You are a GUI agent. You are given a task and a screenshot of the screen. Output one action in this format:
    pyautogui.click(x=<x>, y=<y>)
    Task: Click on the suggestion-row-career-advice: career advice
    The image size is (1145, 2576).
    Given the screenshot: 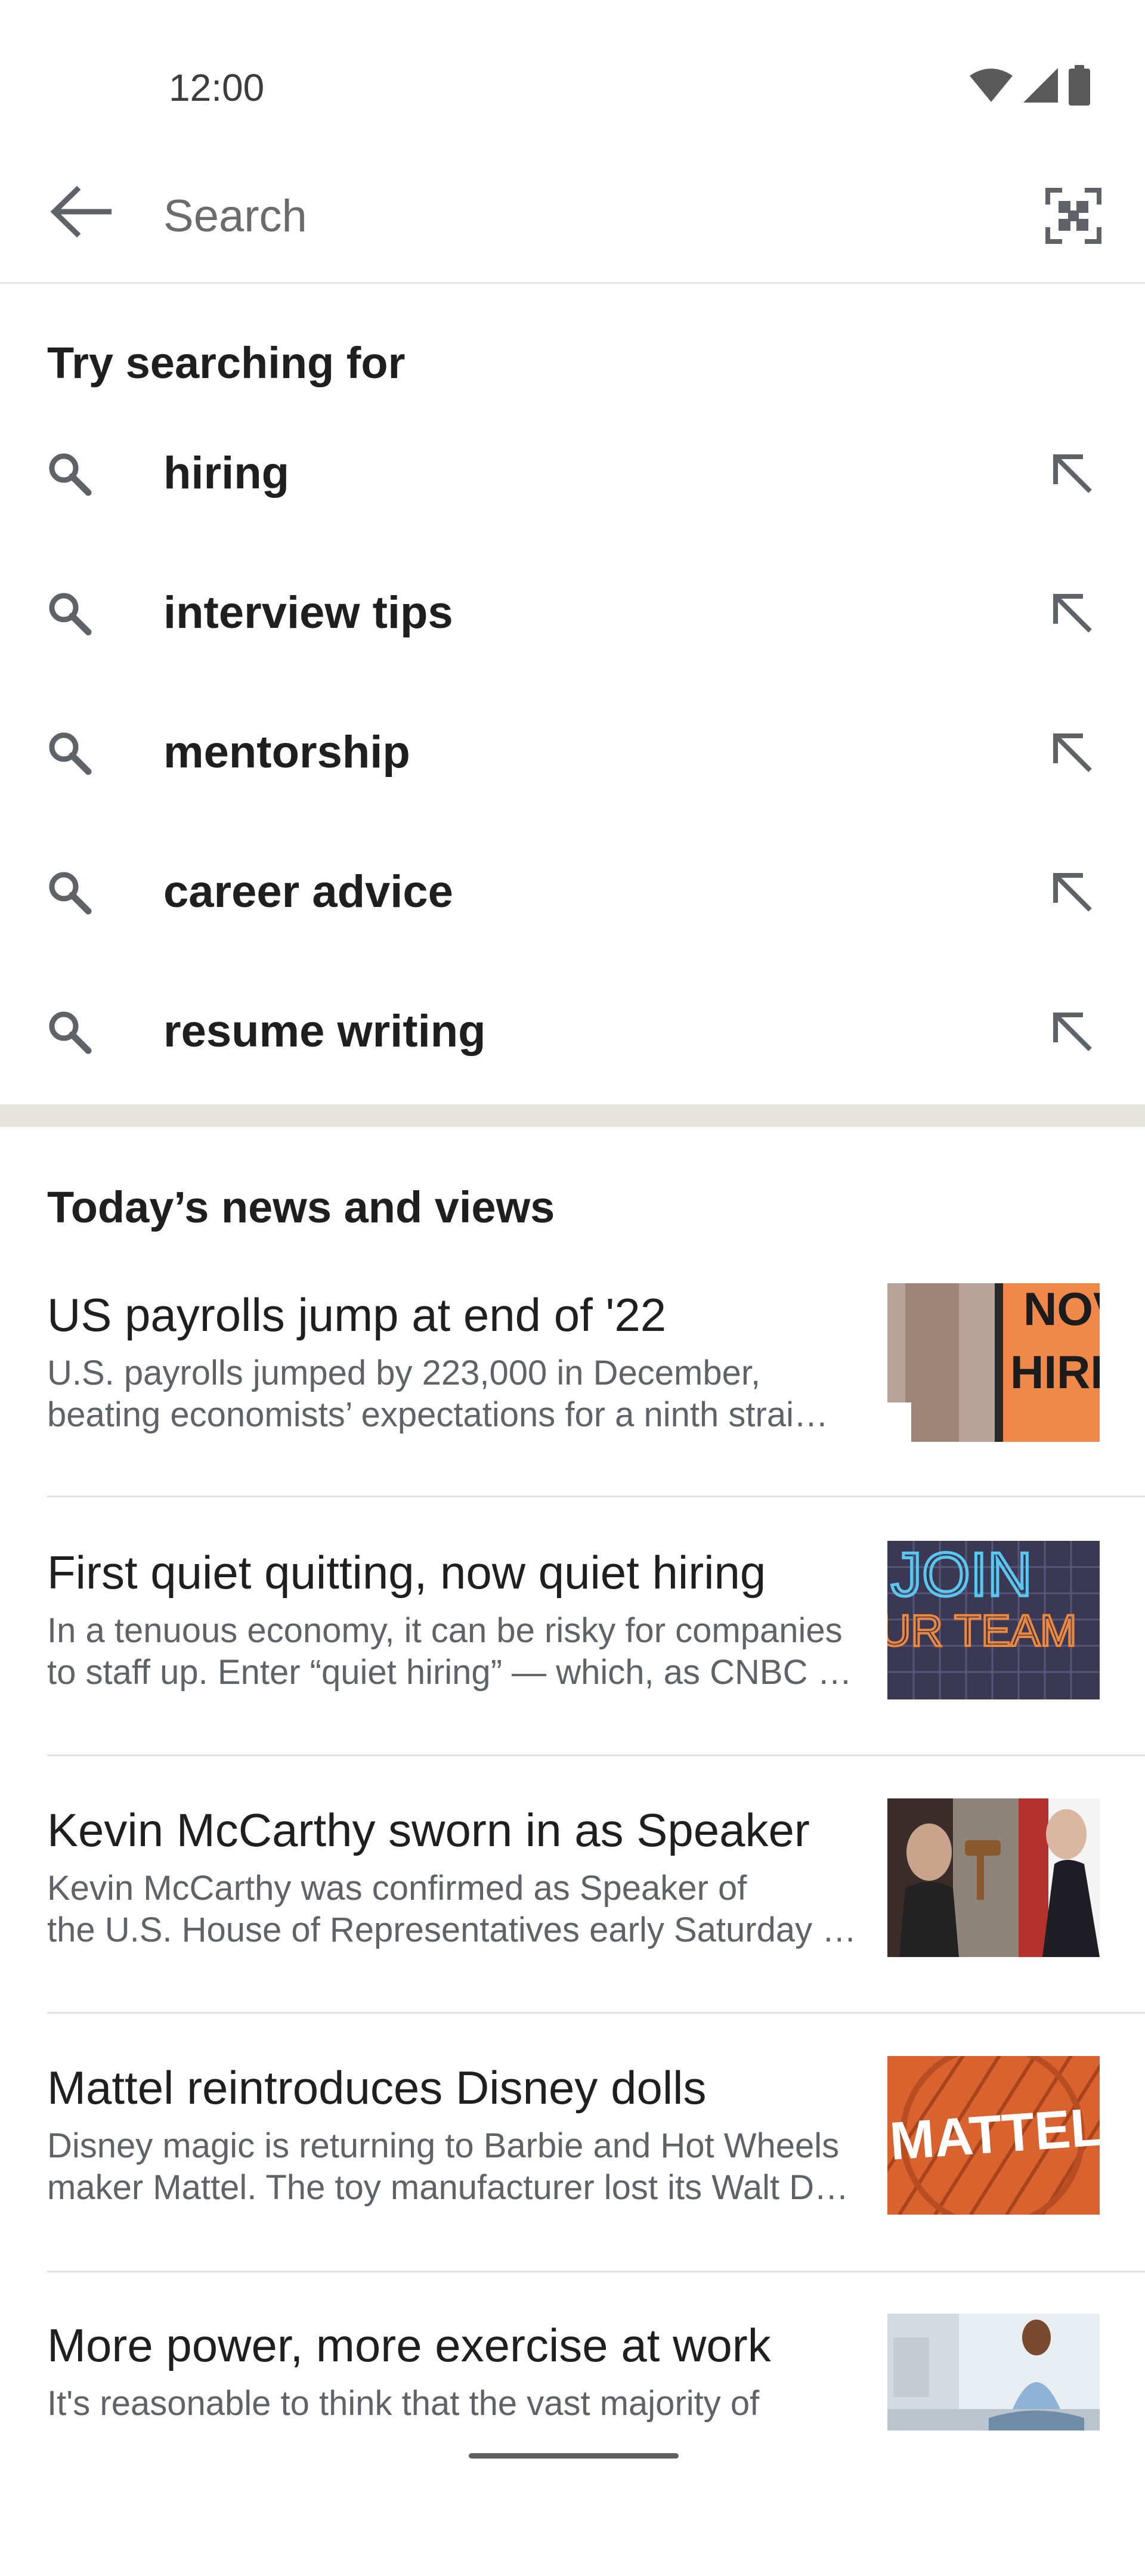 What is the action you would take?
    pyautogui.click(x=572, y=895)
    